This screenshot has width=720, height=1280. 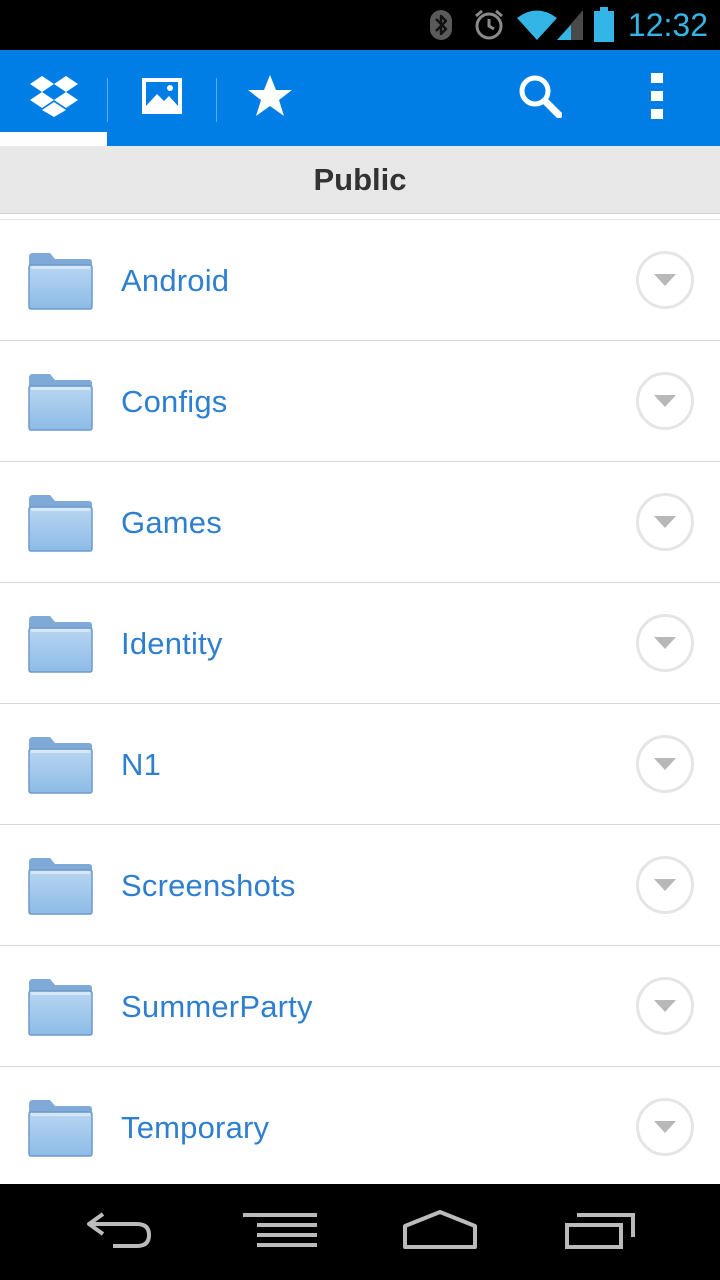 I want to click on file-name: Identity, so click(x=172, y=643).